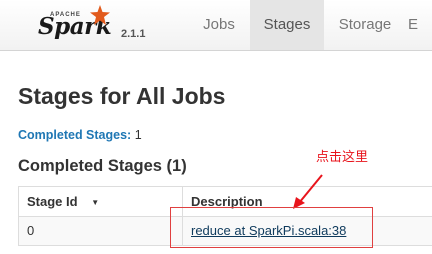 This screenshot has height=254, width=432. Describe the element at coordinates (102, 166) in the screenshot. I see `completed-stages-heading: Completed Stages (1)` at that location.